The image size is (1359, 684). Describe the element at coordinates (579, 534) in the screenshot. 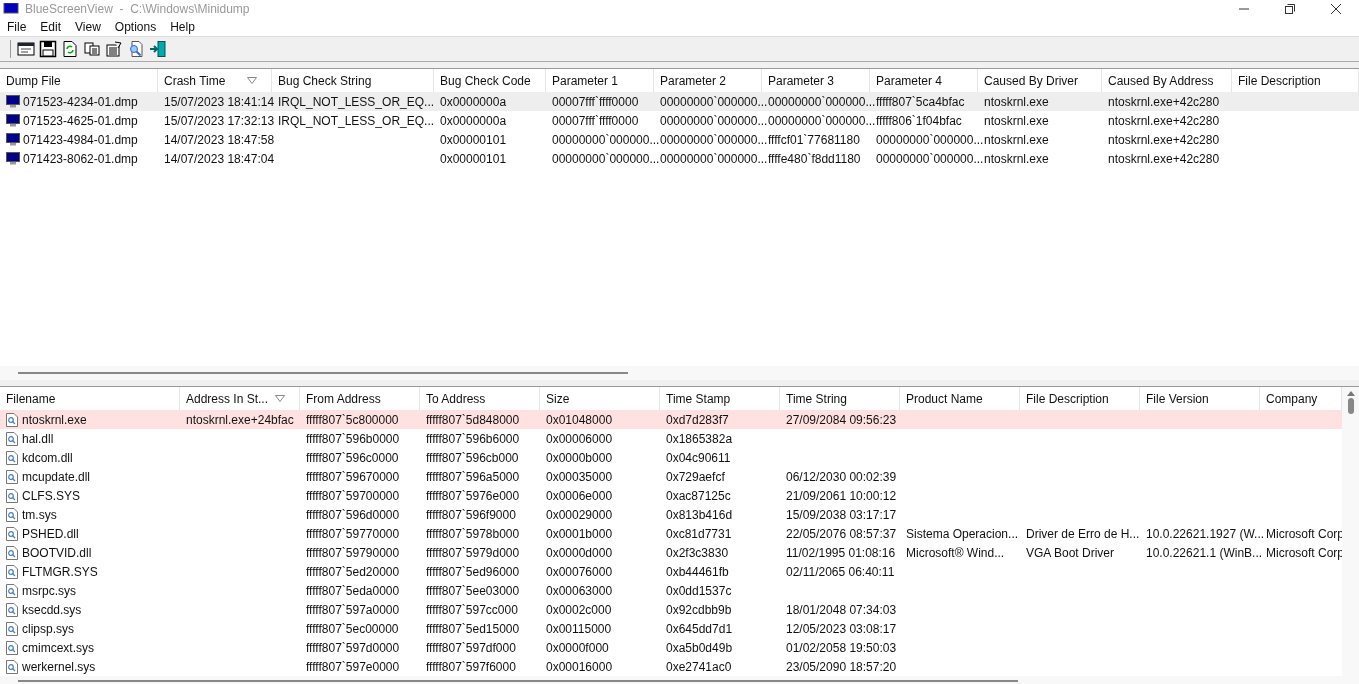

I see `table-cell-text: 0x0001b000` at that location.